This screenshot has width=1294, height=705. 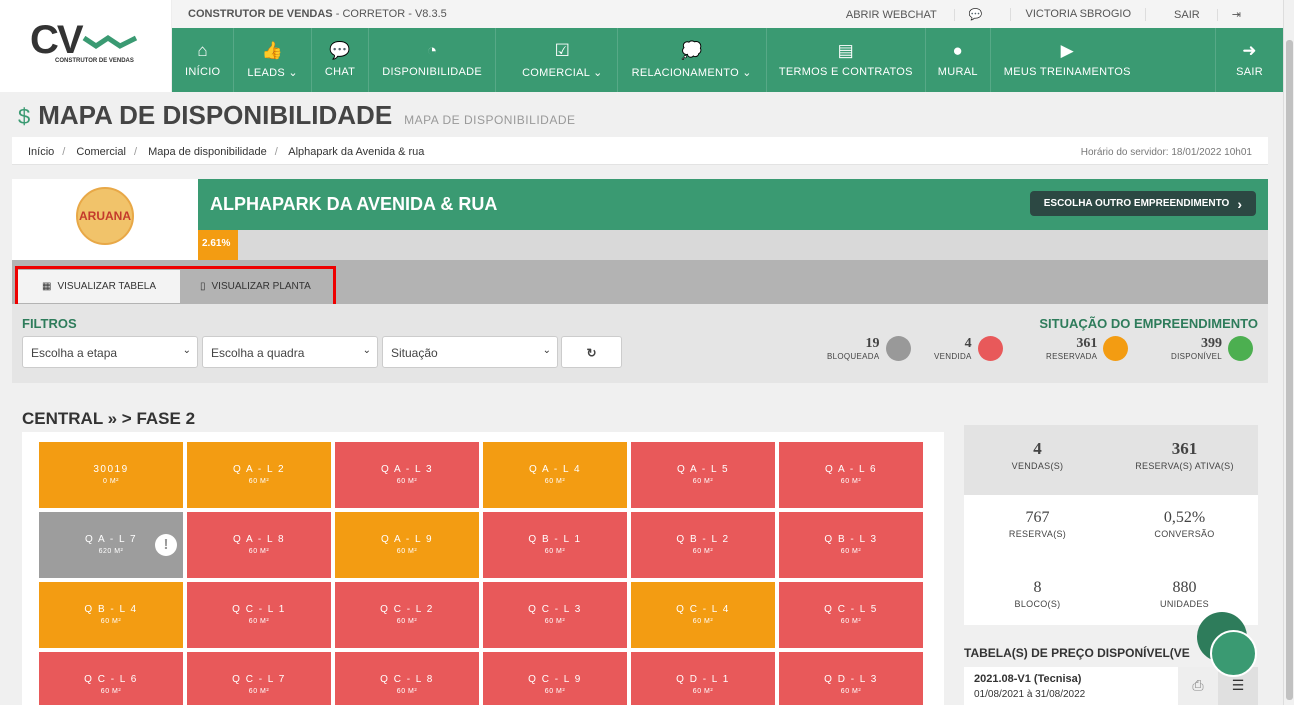 I want to click on chat-fab, so click(x=1233, y=653).